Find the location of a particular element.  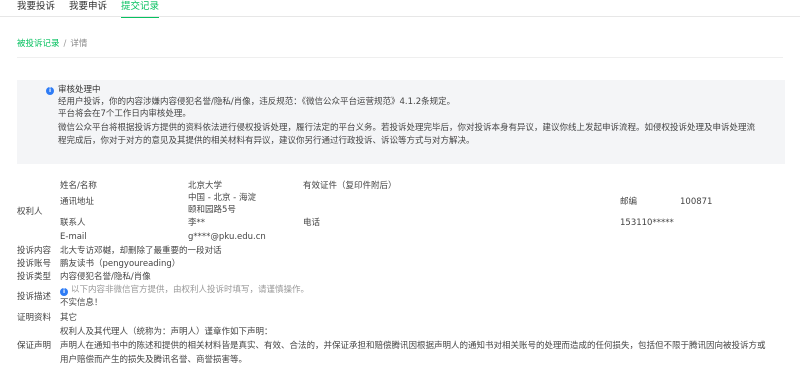

notice-title: 审核处理中 is located at coordinates (79, 90).